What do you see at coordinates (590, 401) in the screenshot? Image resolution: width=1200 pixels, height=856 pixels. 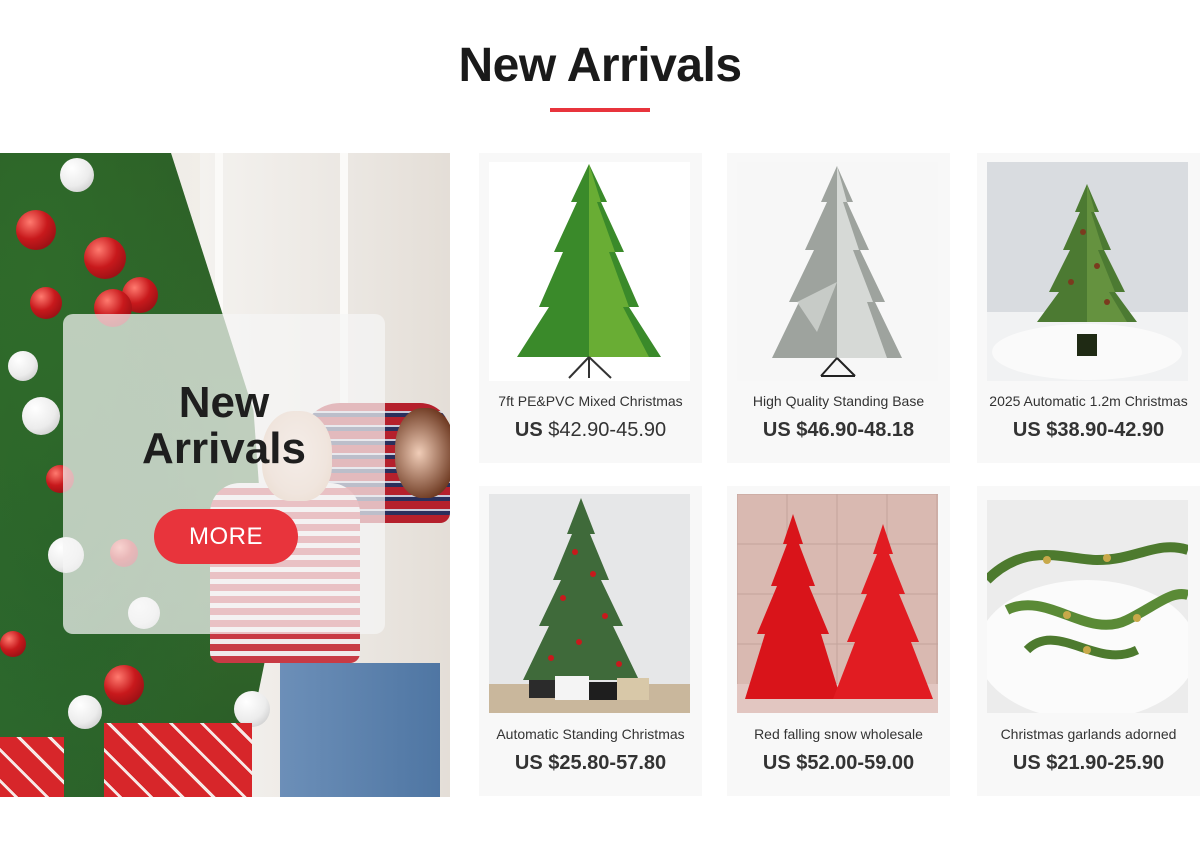 I see `product-name: 7ft PE&PVC Mixed Christmas` at bounding box center [590, 401].